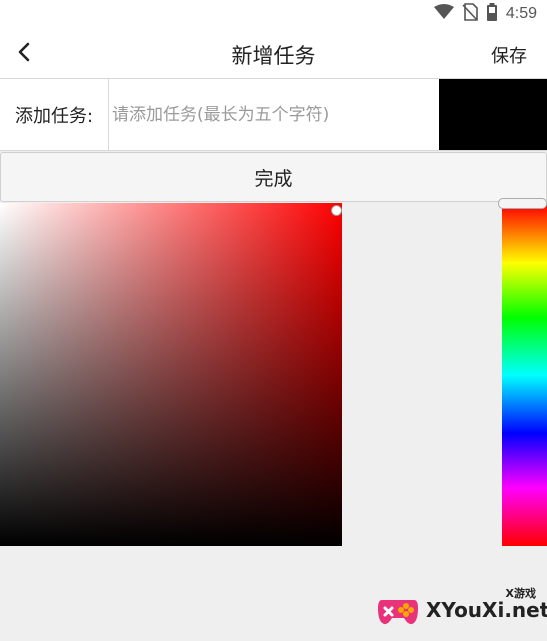 Image resolution: width=547 pixels, height=641 pixels. Describe the element at coordinates (493, 114) in the screenshot. I see `selected-color-swatch` at that location.